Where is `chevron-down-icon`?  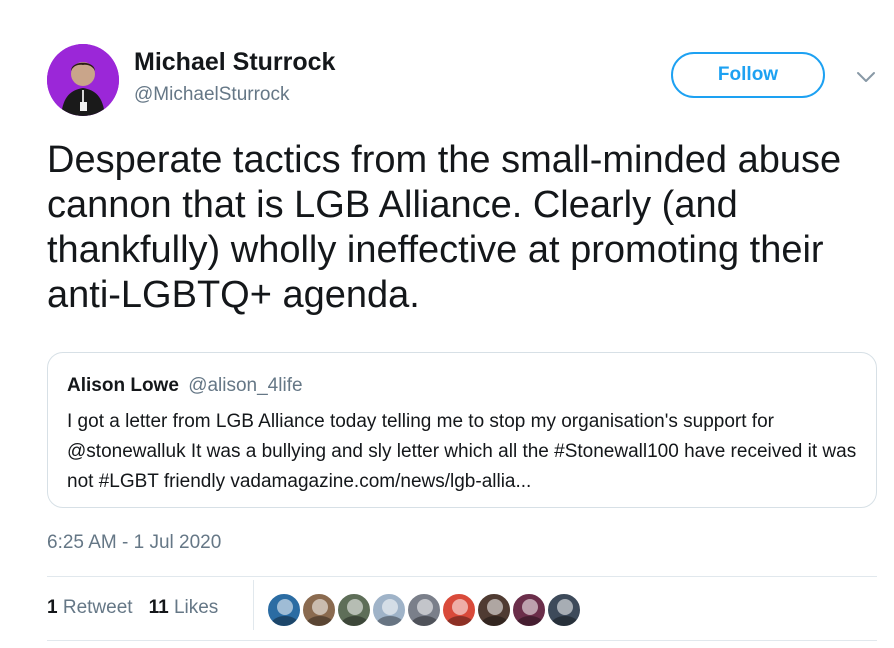 chevron-down-icon is located at coordinates (866, 77).